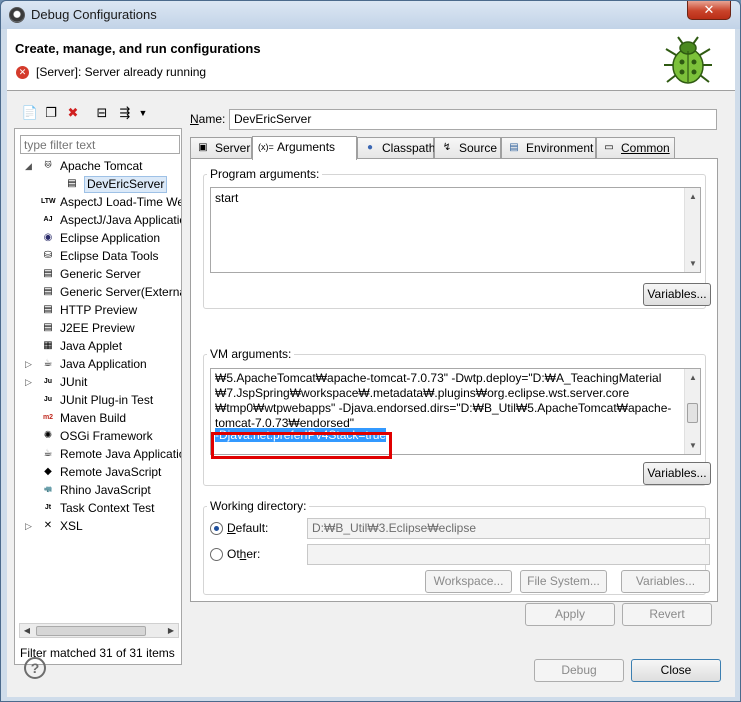 This screenshot has width=741, height=702. Describe the element at coordinates (48, 237) in the screenshot. I see `eclipse-icon: ◉` at that location.